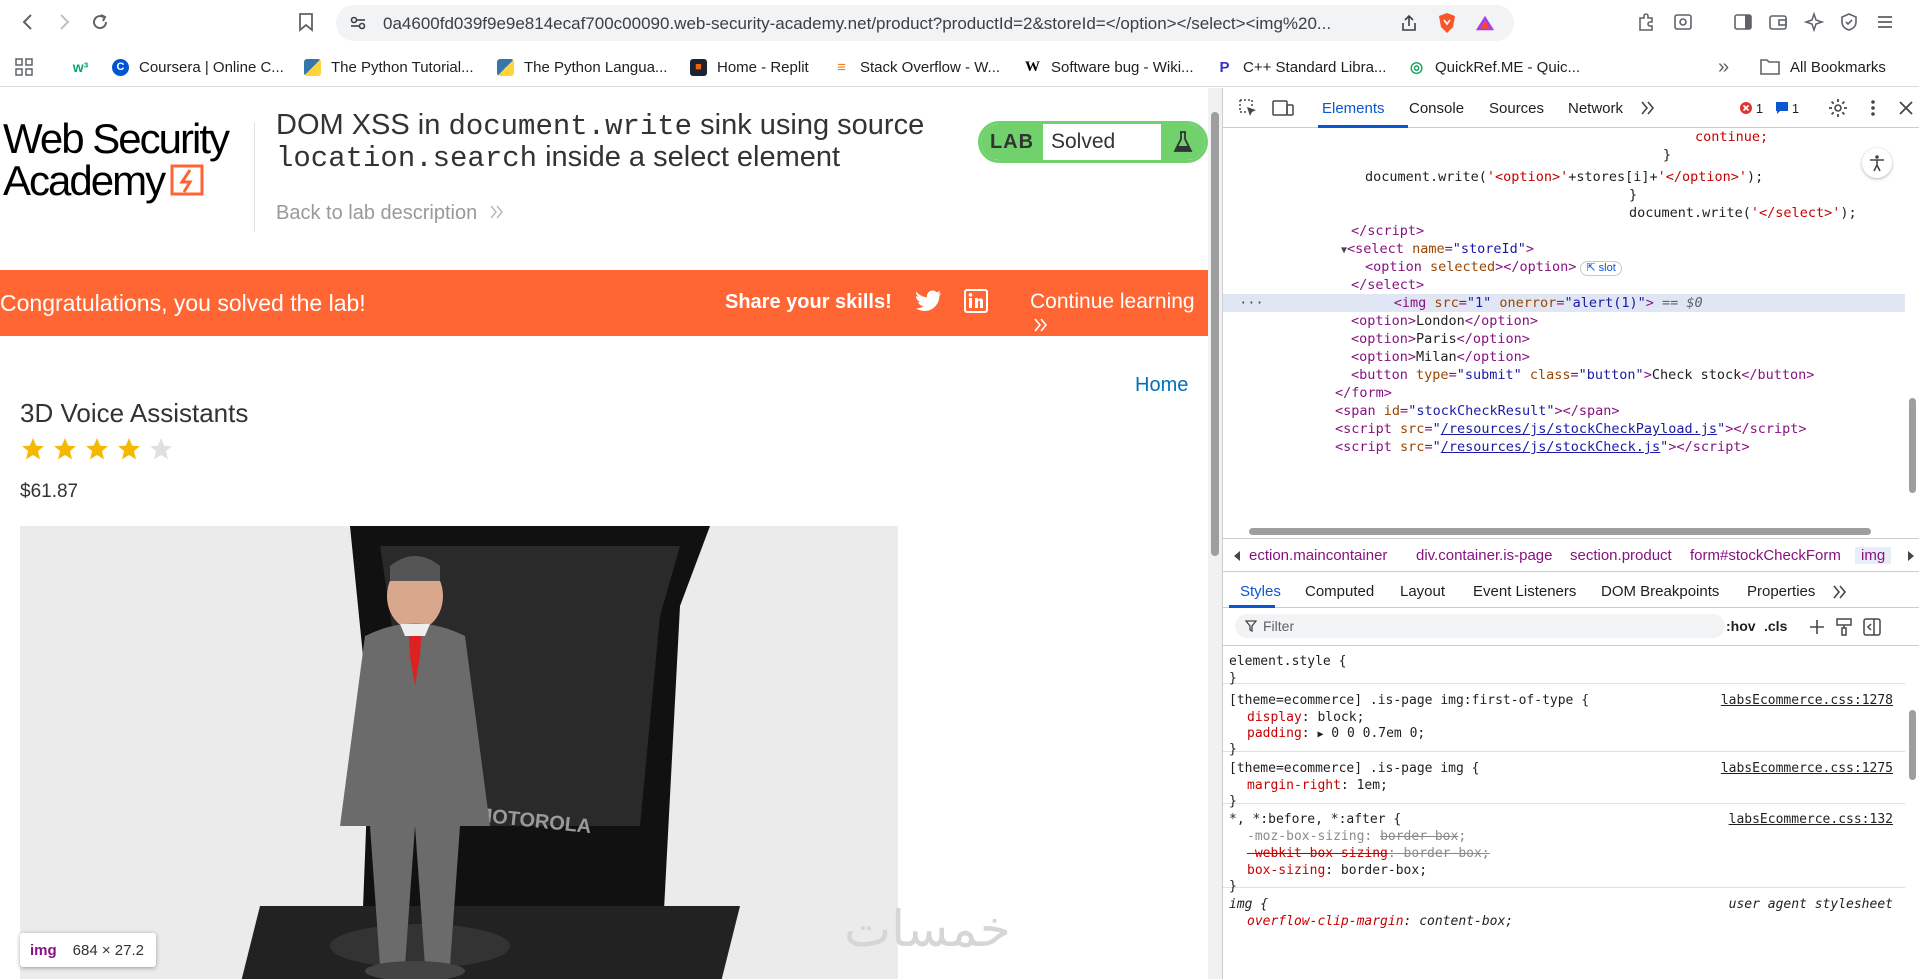 This screenshot has height=979, width=1919. I want to click on dom-tree-horizontal-scrollbar, so click(1571, 531).